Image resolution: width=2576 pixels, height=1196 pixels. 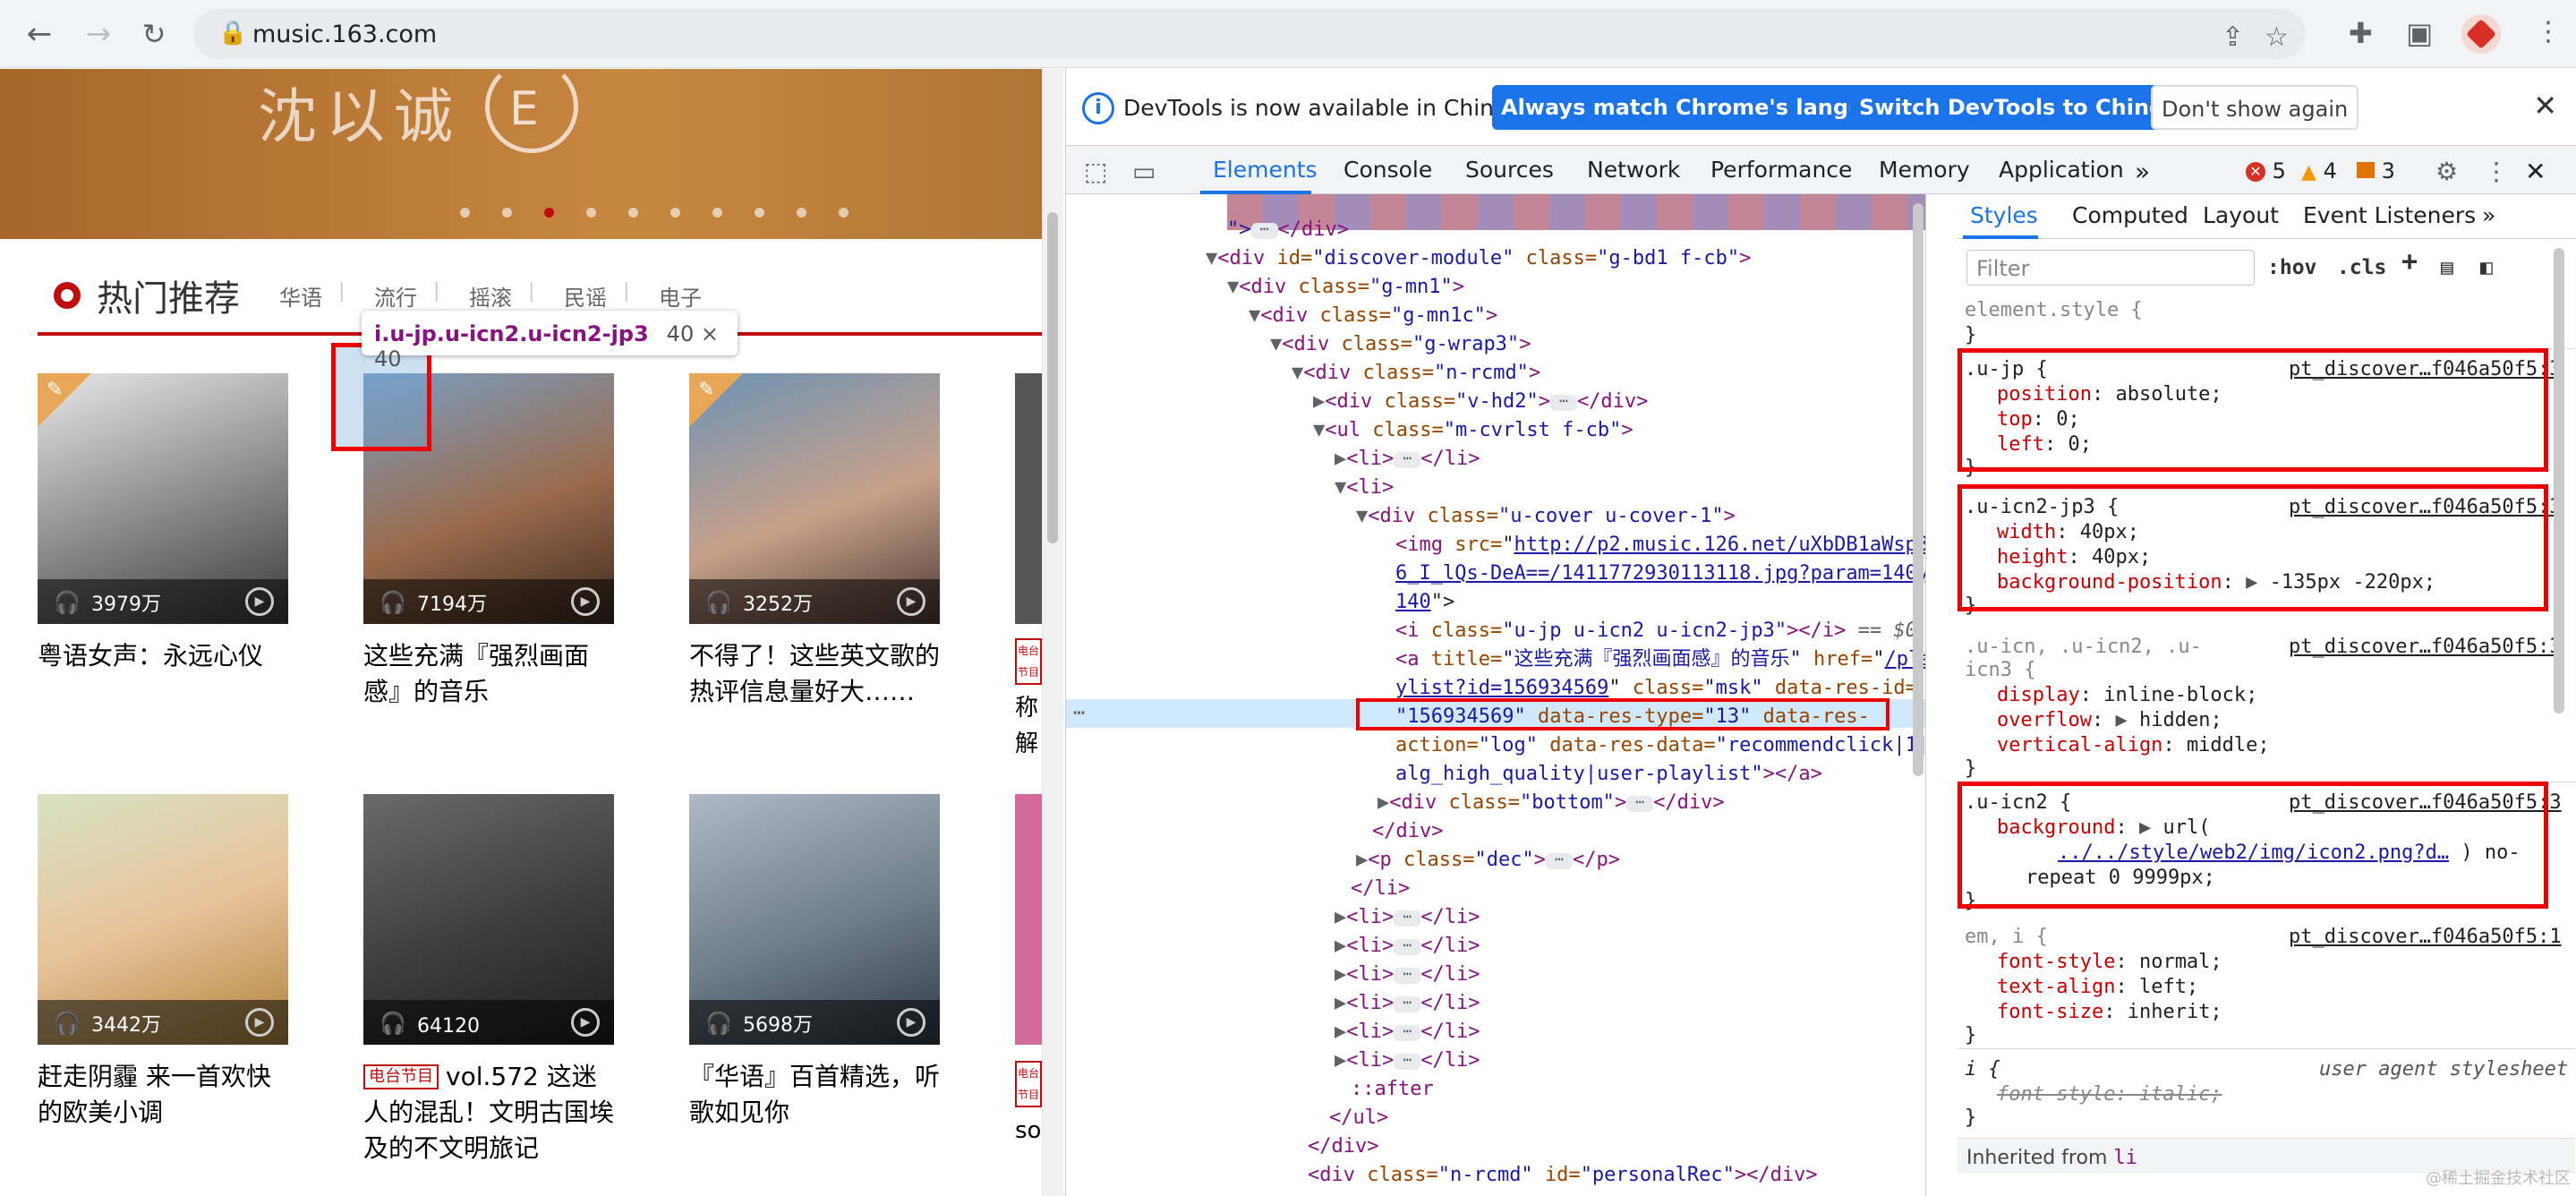 What do you see at coordinates (153, 34) in the screenshot?
I see `reload-icon: ↻` at bounding box center [153, 34].